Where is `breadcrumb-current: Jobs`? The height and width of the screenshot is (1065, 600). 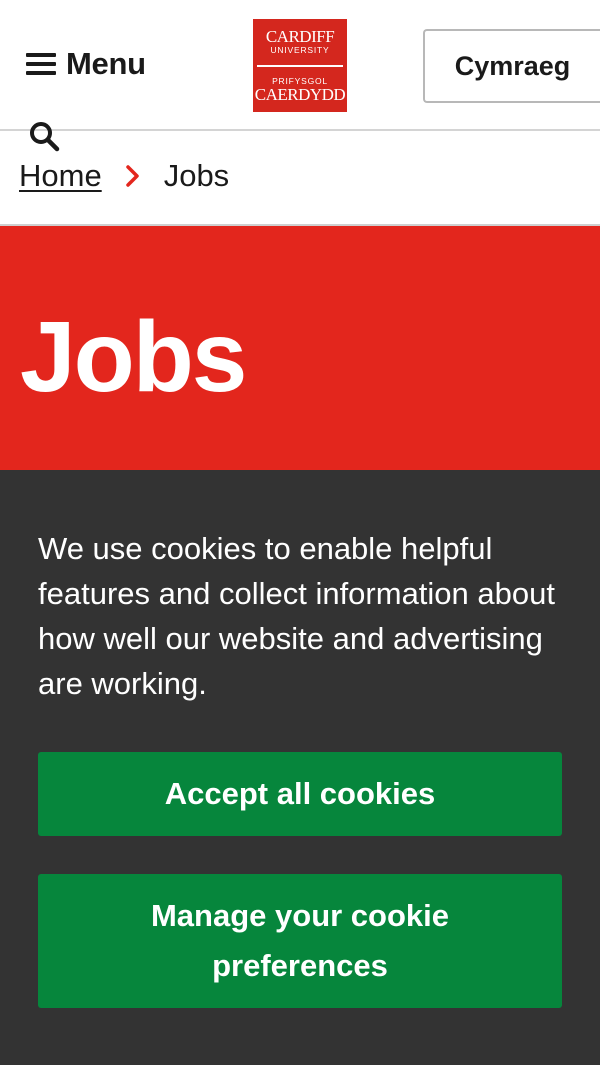 breadcrumb-current: Jobs is located at coordinates (196, 175).